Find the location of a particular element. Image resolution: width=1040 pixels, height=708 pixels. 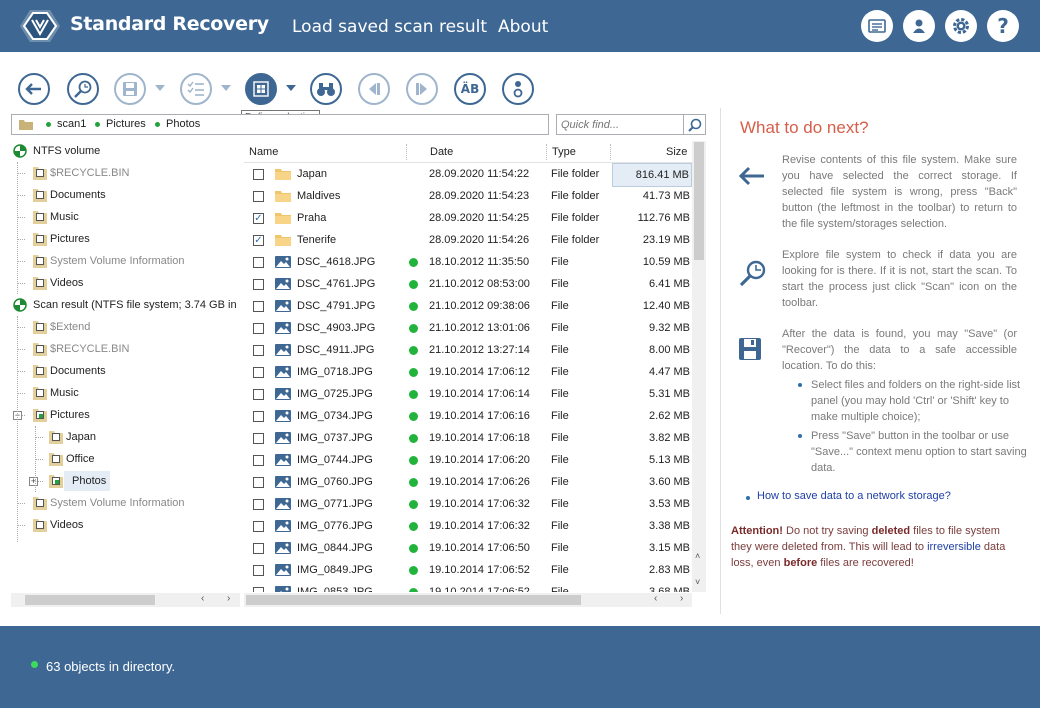

status-button is located at coordinates (518, 89).